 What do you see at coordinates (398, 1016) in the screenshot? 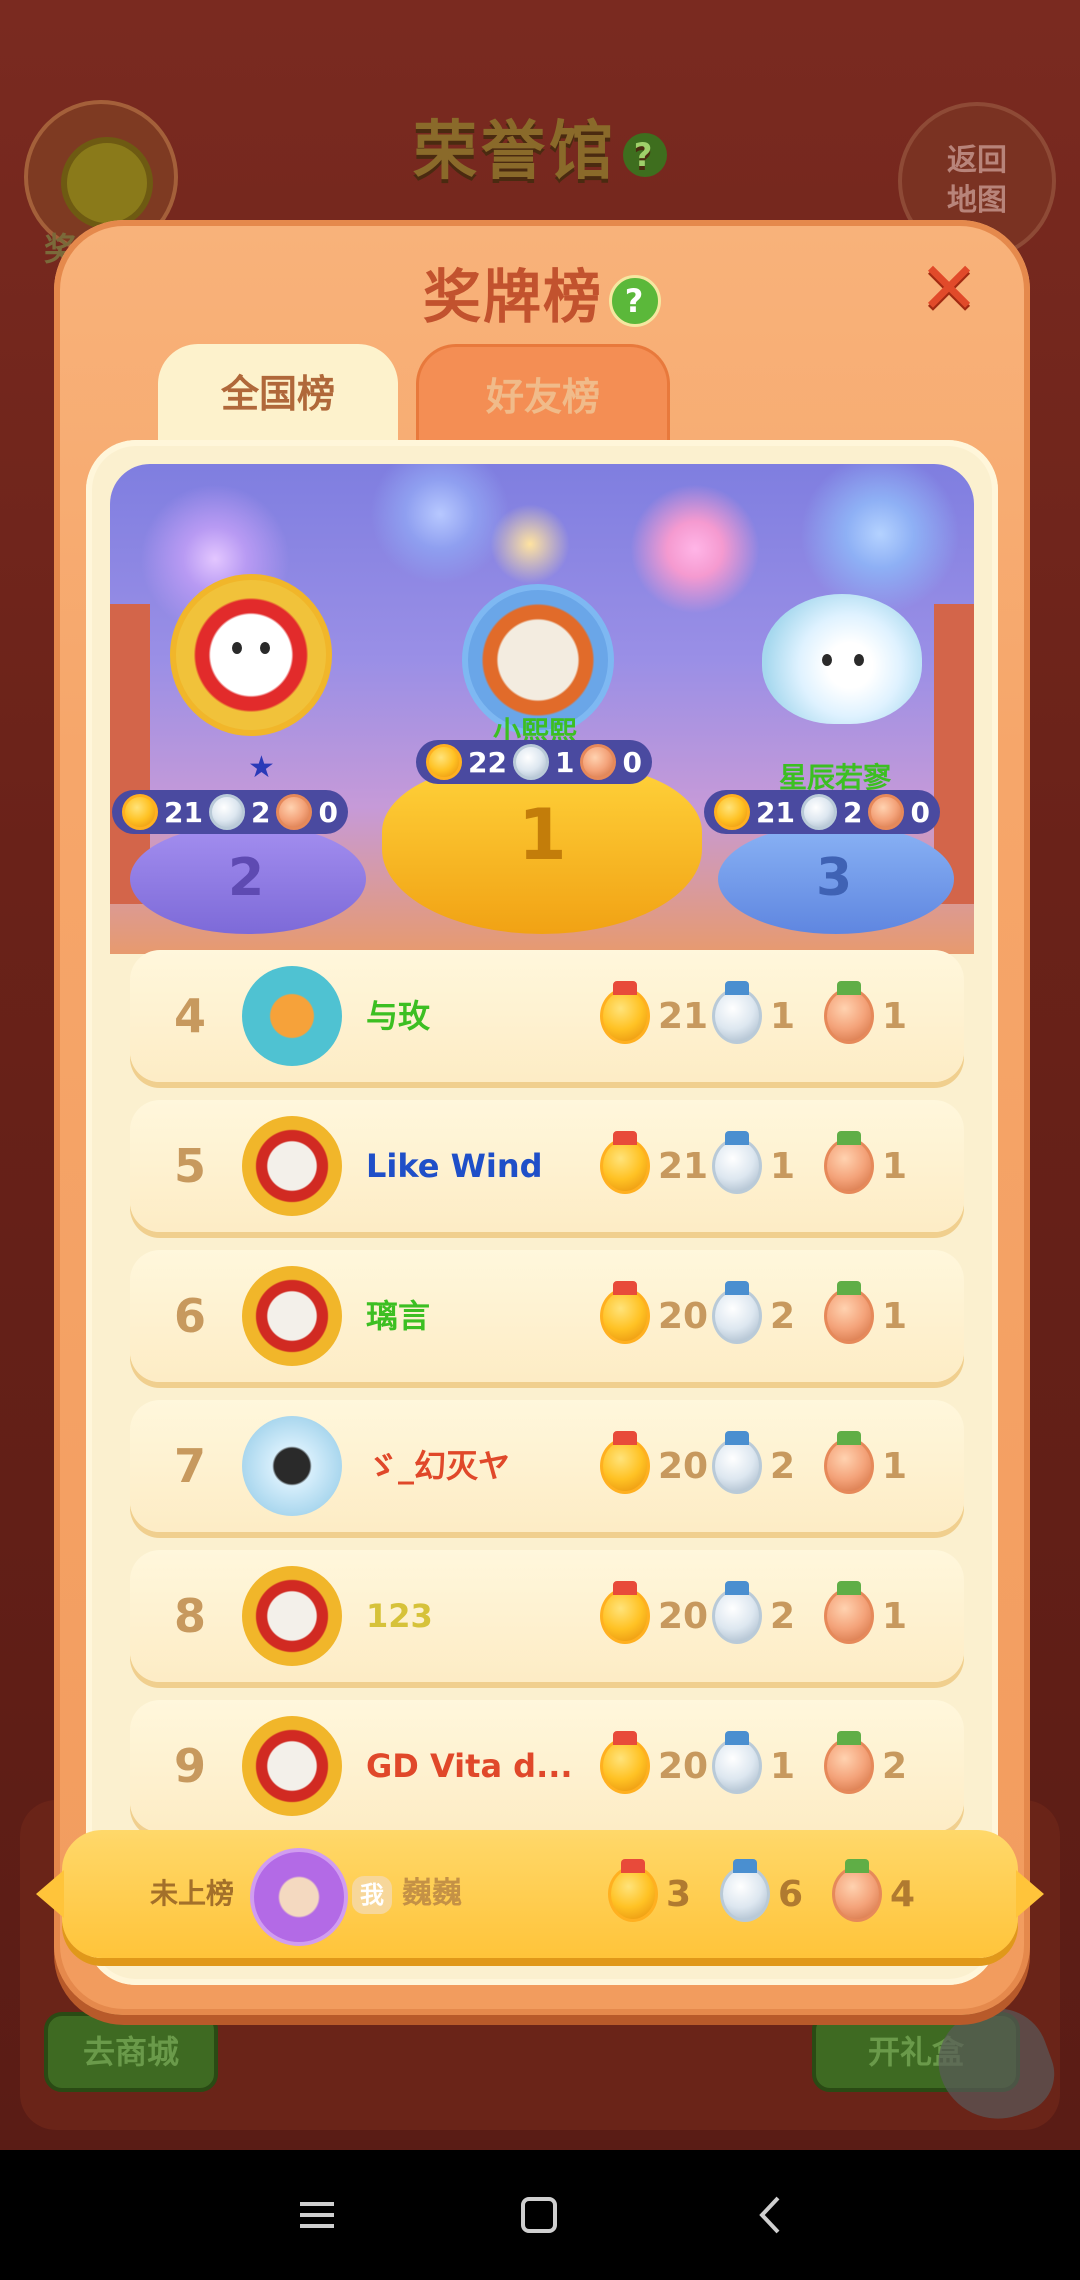
I see `player-name: 与玫` at bounding box center [398, 1016].